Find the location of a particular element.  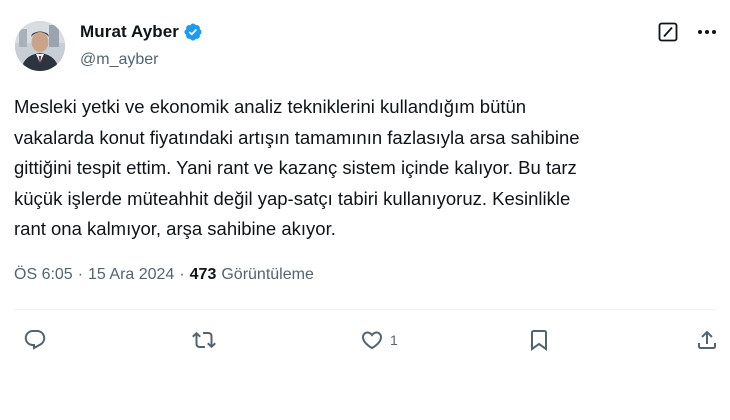

repost-button is located at coordinates (207, 340).